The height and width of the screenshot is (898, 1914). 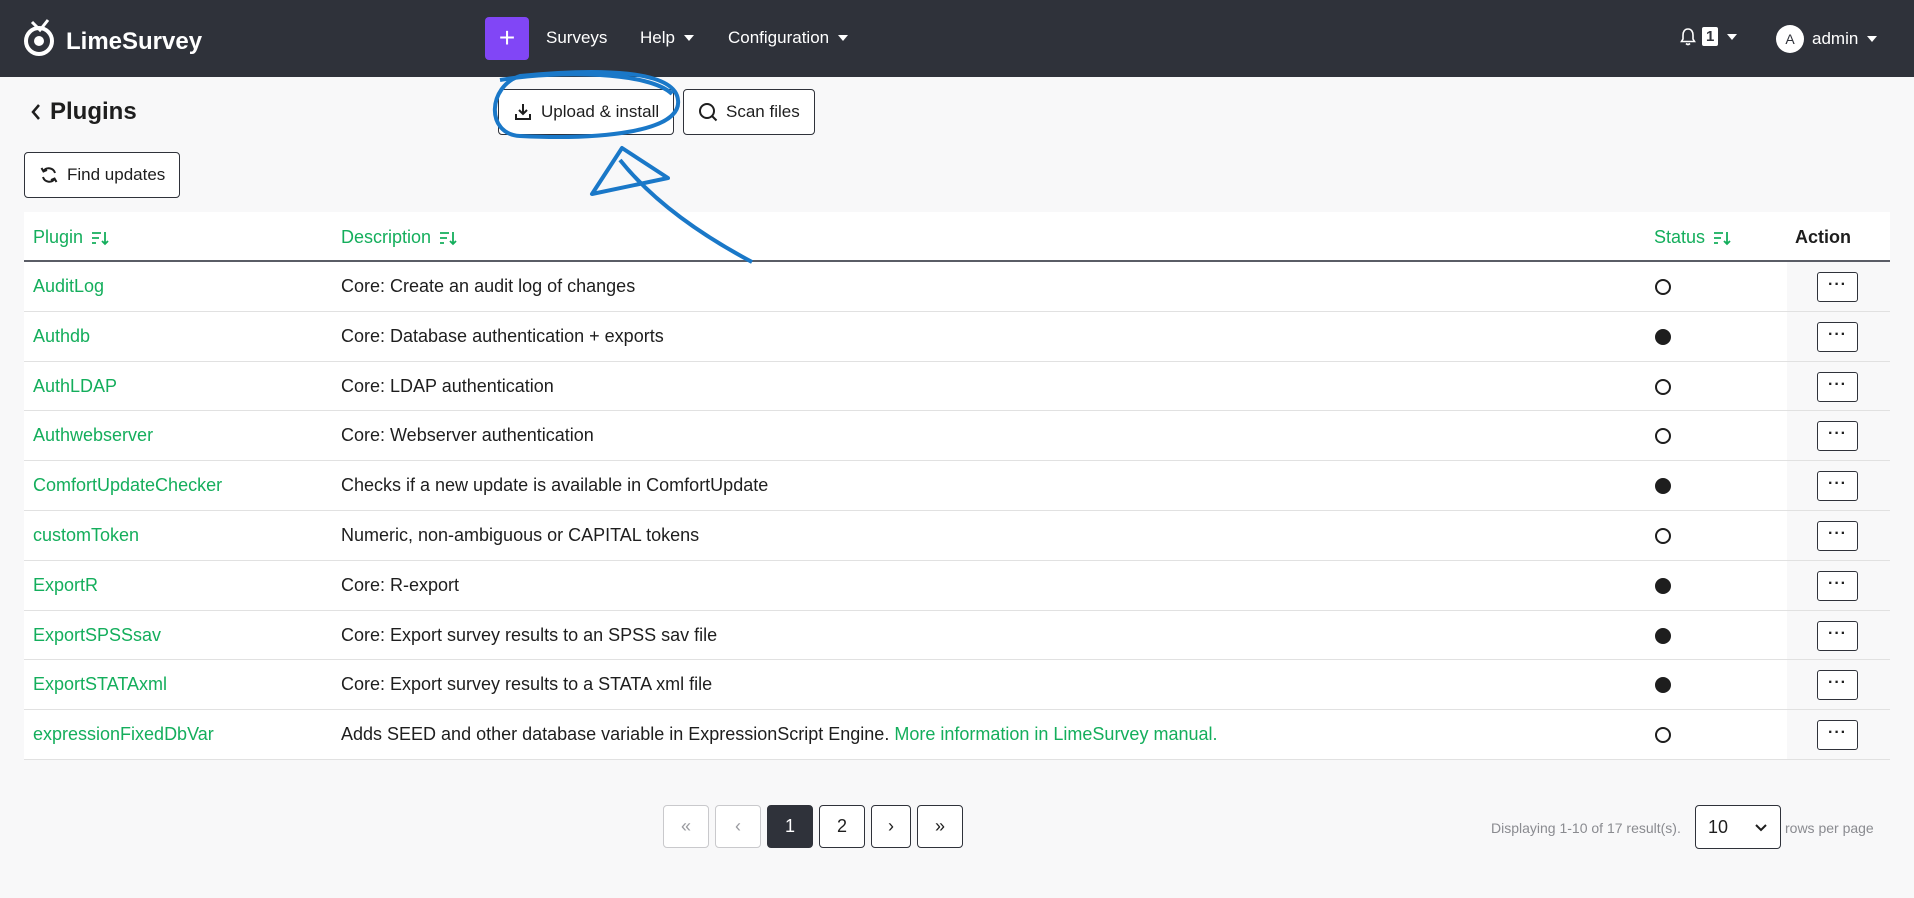 I want to click on sort-status-header: Status, so click(x=1692, y=237).